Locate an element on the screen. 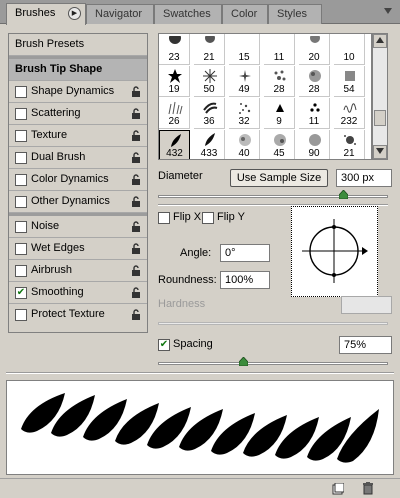 The width and height of the screenshot is (400, 498). brush-tip-cell: 90 is located at coordinates (314, 144).